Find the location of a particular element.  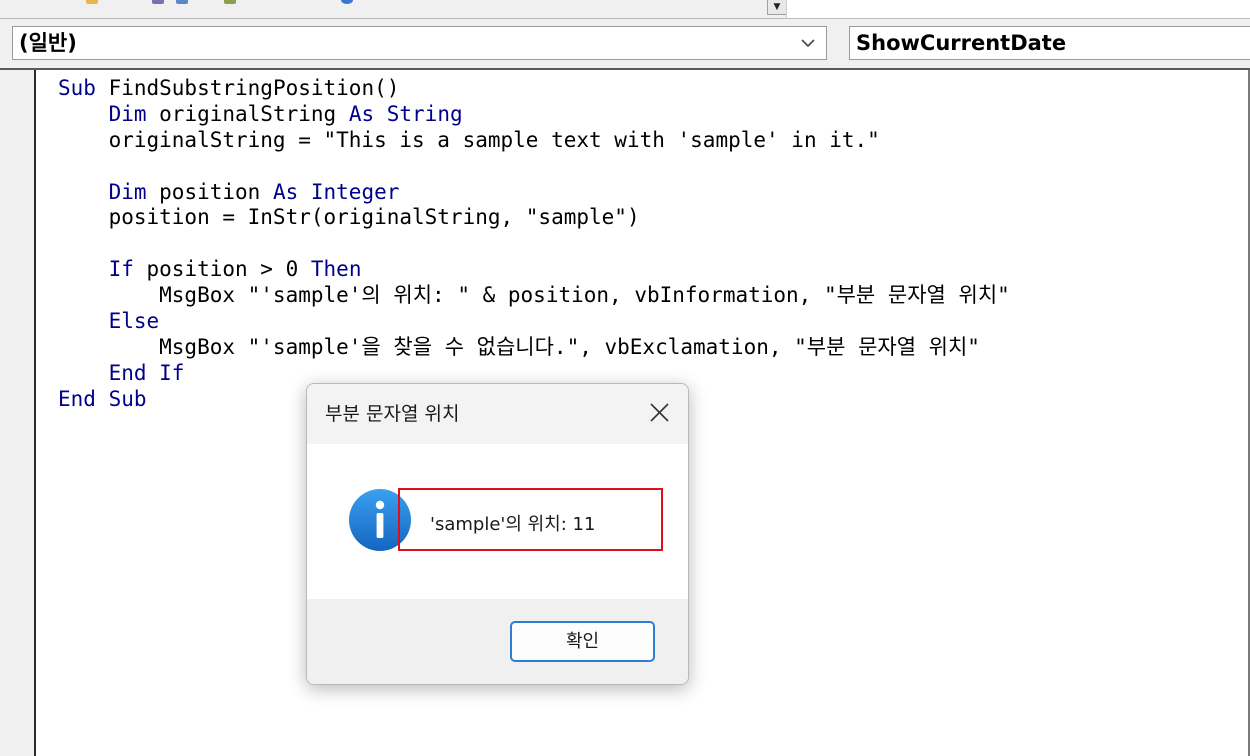

ok-button: 확인 is located at coordinates (582, 641).